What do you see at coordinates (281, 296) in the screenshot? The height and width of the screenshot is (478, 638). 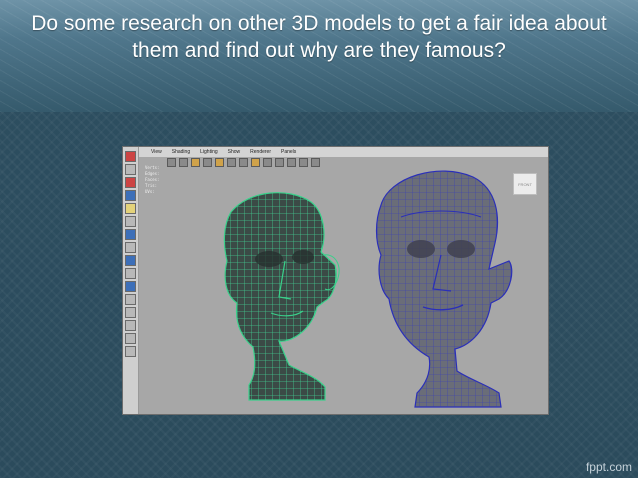 I see `green-wireframe-head` at bounding box center [281, 296].